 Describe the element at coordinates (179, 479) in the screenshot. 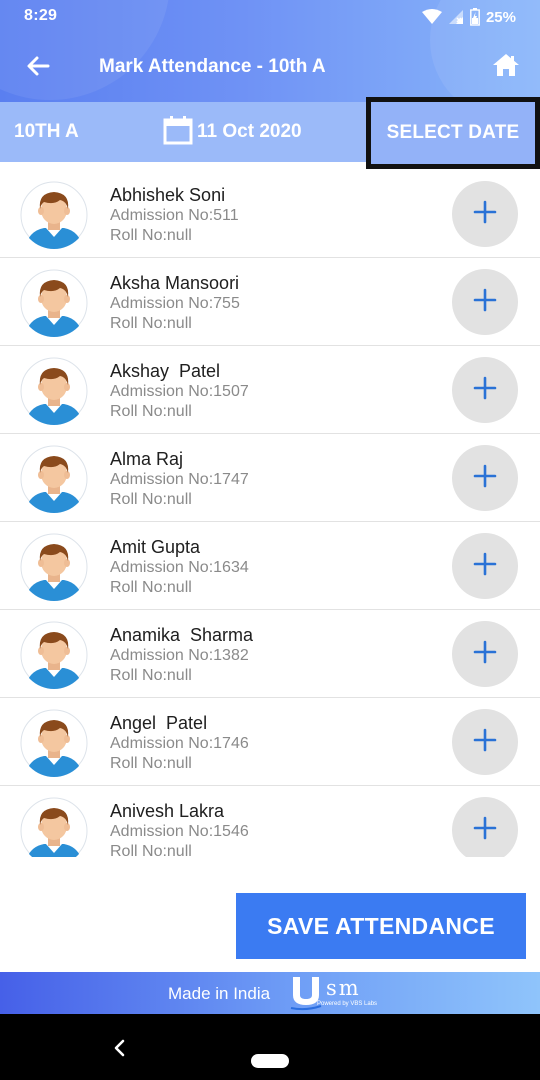

I see `admission-number: Admission No:1747` at that location.